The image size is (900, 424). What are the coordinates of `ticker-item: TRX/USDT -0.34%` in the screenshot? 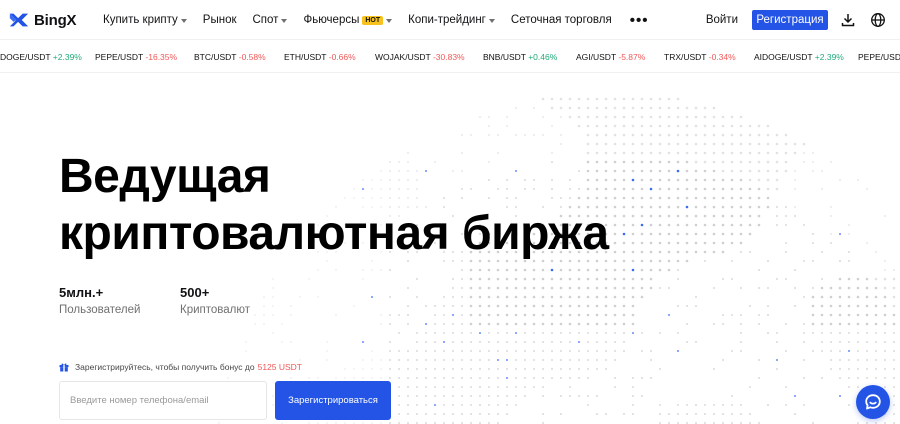 It's located at (700, 57).